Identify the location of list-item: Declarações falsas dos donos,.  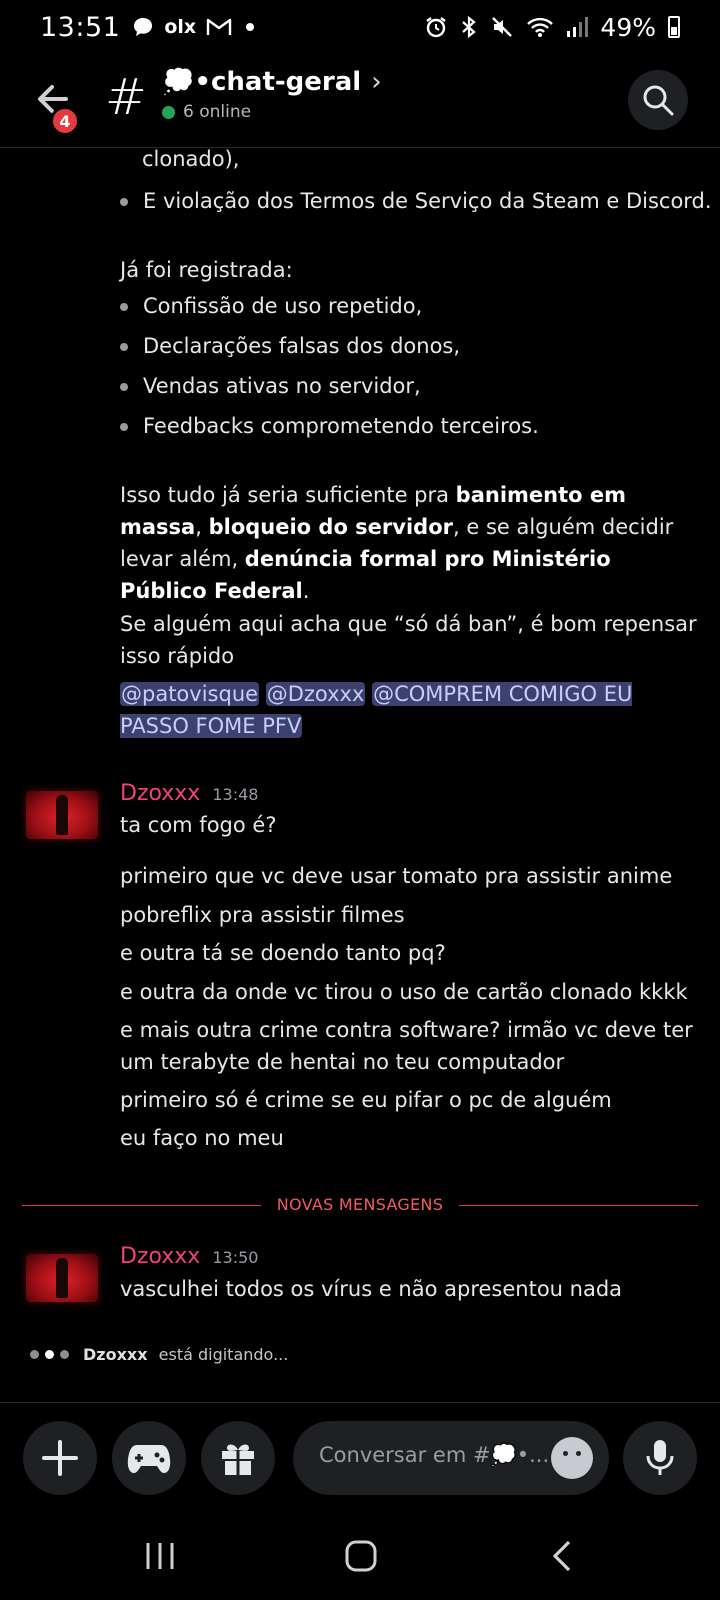
(290, 346).